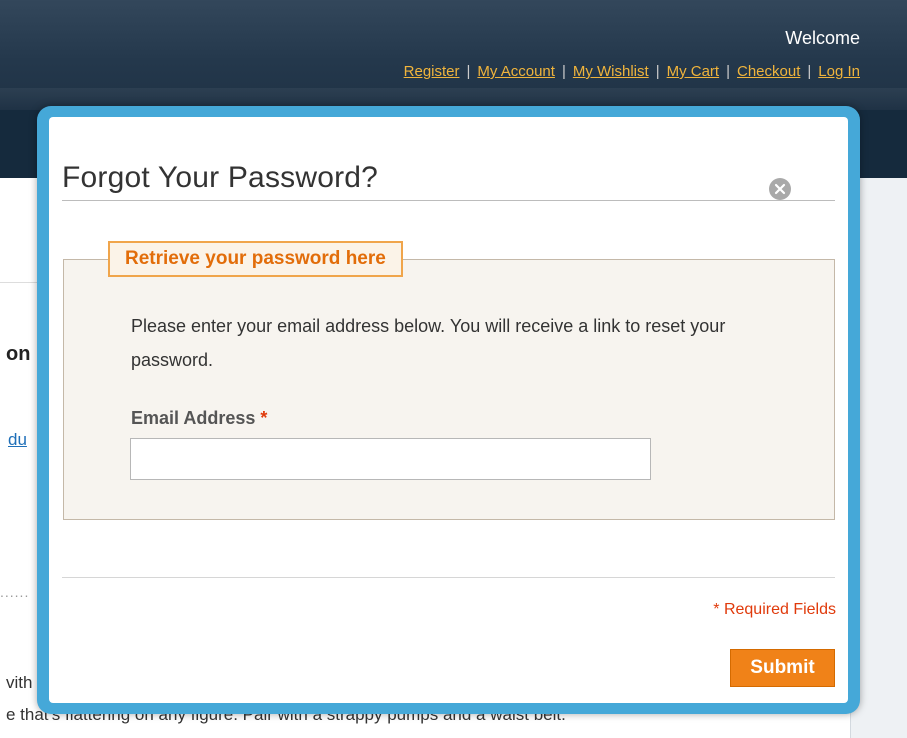 Image resolution: width=907 pixels, height=738 pixels. What do you see at coordinates (264, 418) in the screenshot?
I see `required-star: *` at bounding box center [264, 418].